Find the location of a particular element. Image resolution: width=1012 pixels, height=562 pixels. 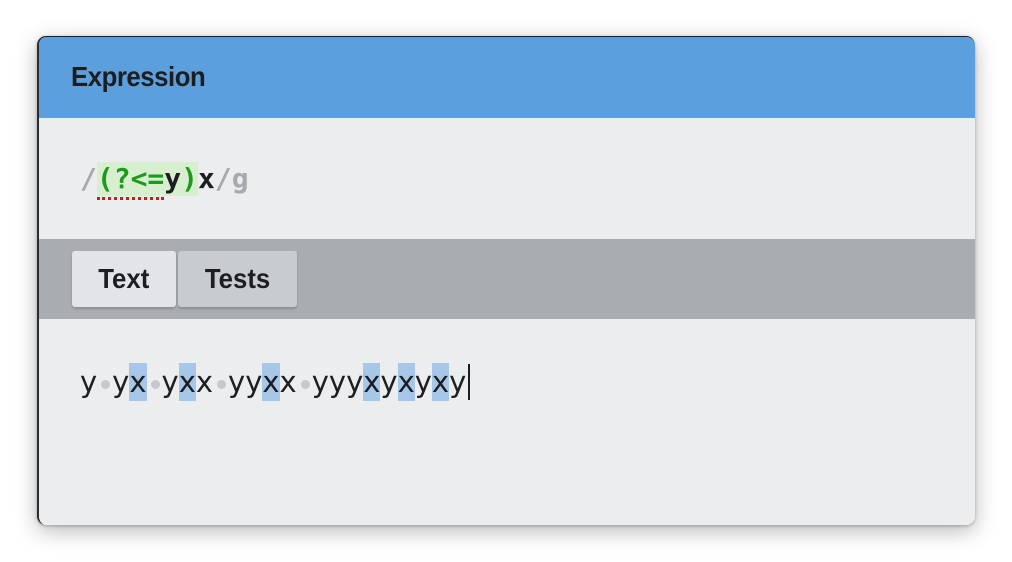

test-text-content: yyxyxxyyxxyyyxyxyxy is located at coordinates (275, 382).